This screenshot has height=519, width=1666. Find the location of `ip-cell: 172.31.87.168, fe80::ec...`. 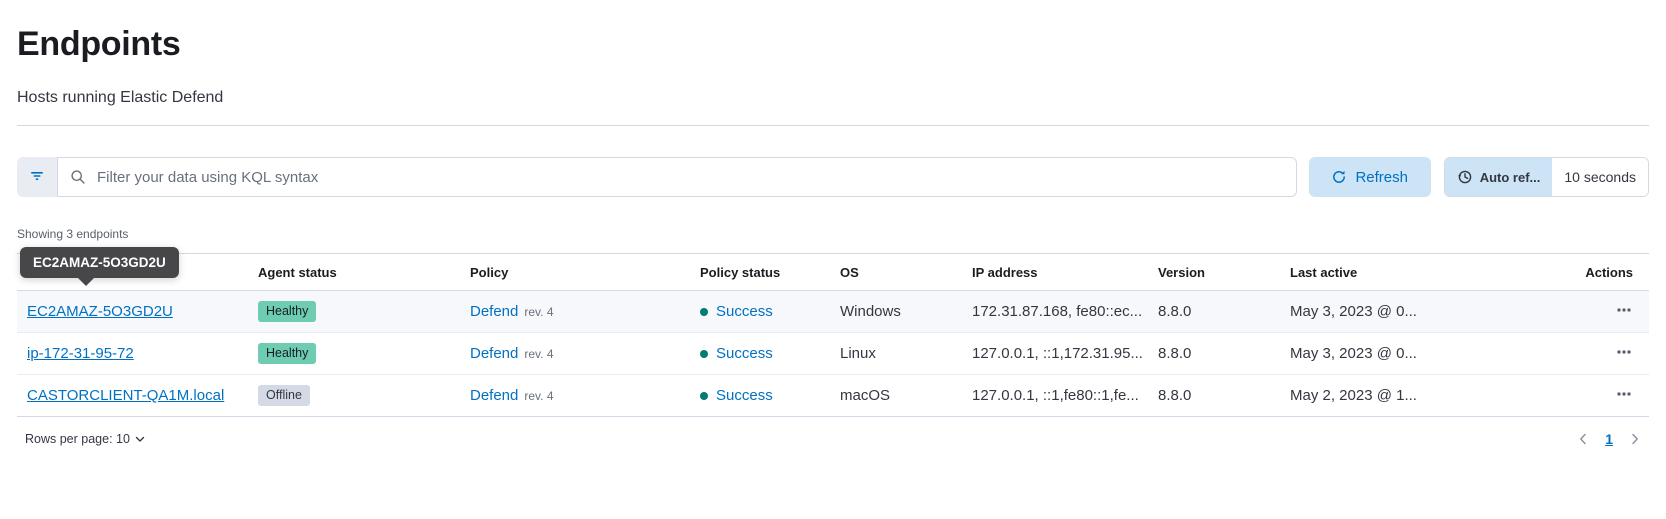

ip-cell: 172.31.87.168, fe80::ec... is located at coordinates (1057, 311).